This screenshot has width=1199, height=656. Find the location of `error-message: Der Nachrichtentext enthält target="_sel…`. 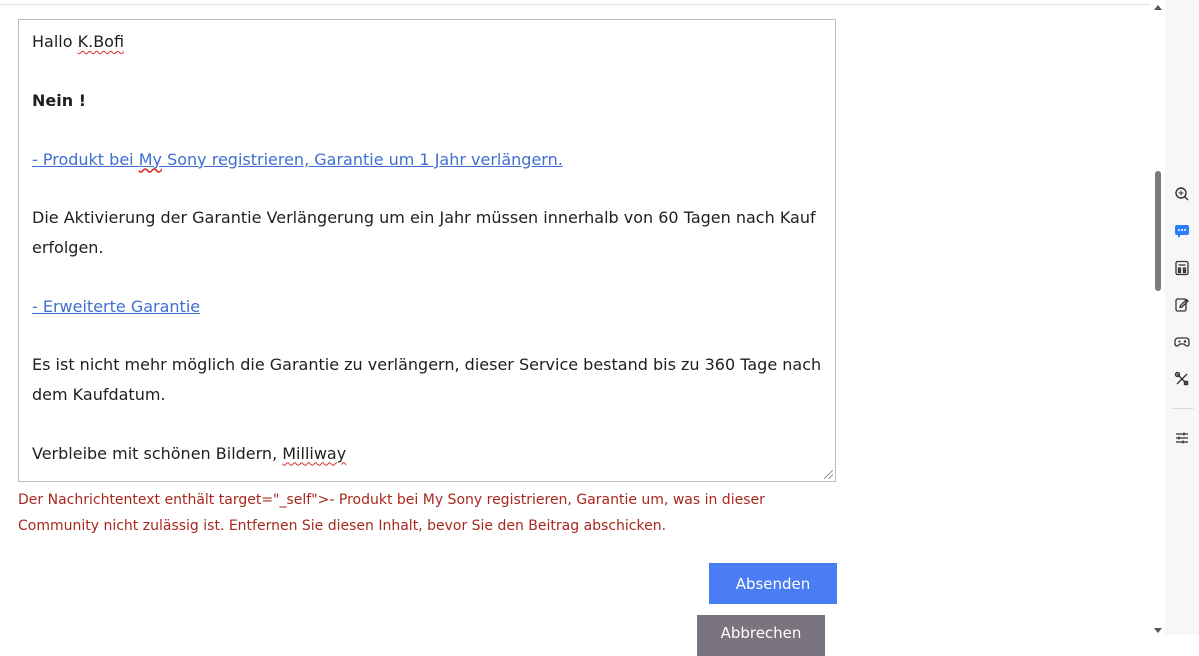

error-message: Der Nachrichtentext enthält target="_sel… is located at coordinates (391, 513).